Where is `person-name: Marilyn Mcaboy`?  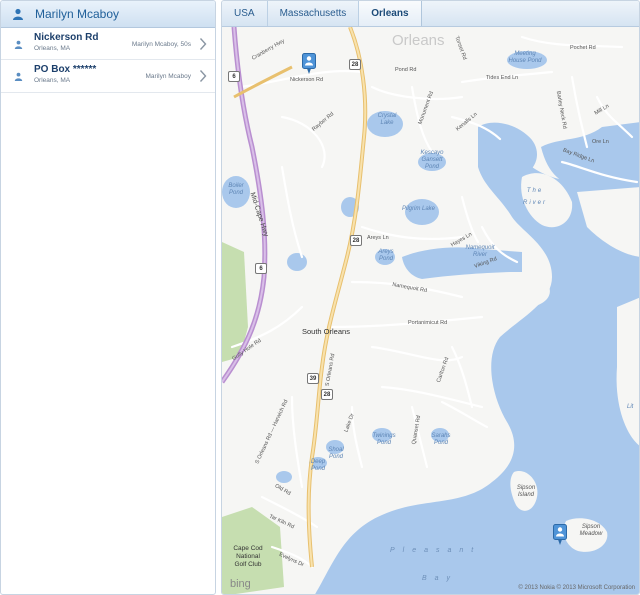
person-name: Marilyn Mcaboy is located at coordinates (77, 14).